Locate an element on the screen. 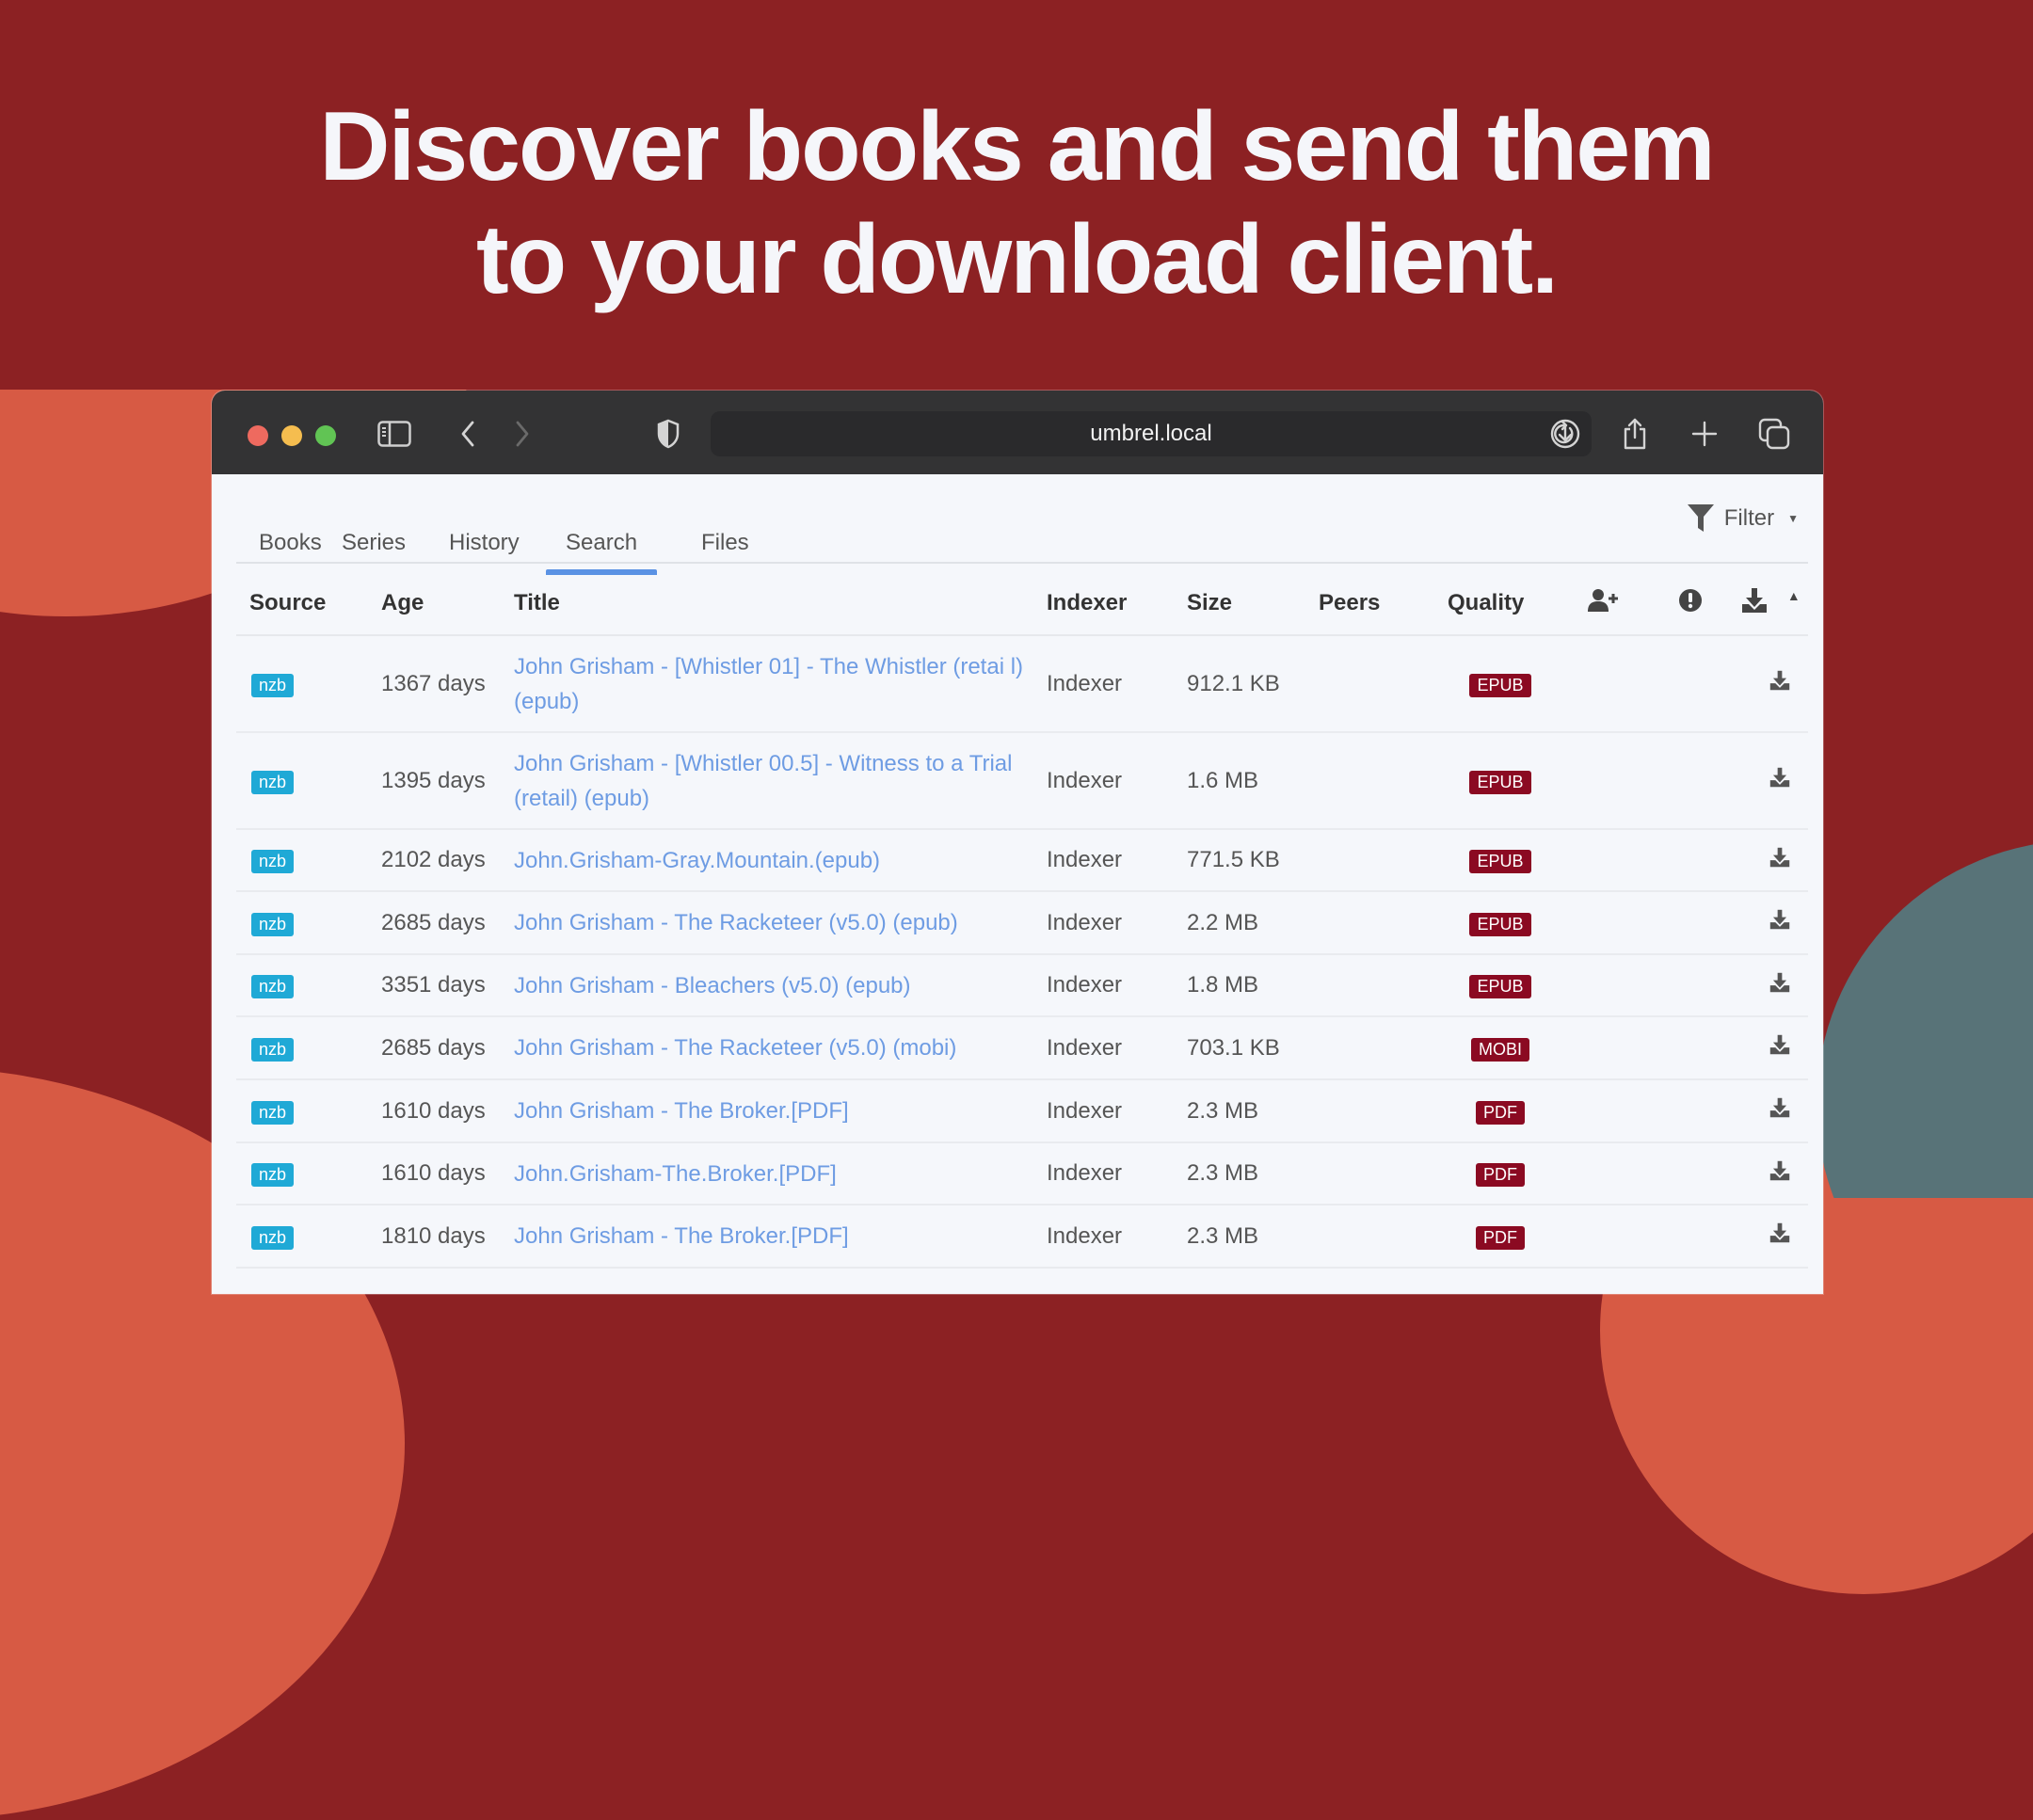 The width and height of the screenshot is (2033, 1820). filter-button: Filter ▼ is located at coordinates (1743, 518).